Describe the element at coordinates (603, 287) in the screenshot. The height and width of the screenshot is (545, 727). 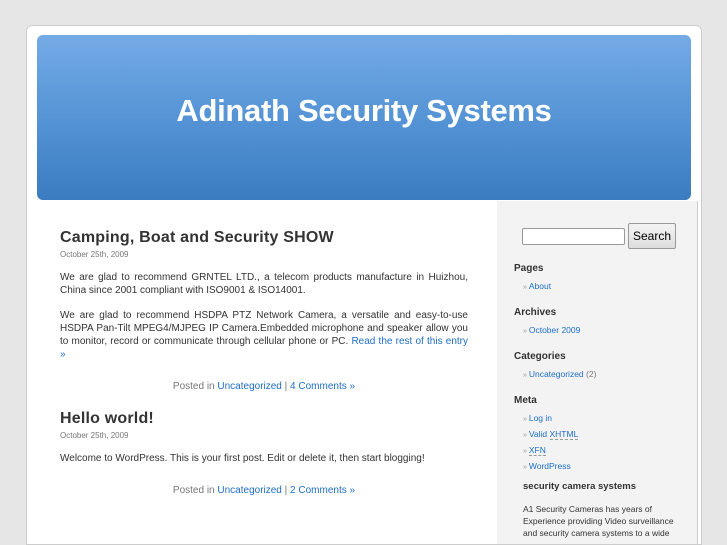
I see `page-item: About` at that location.